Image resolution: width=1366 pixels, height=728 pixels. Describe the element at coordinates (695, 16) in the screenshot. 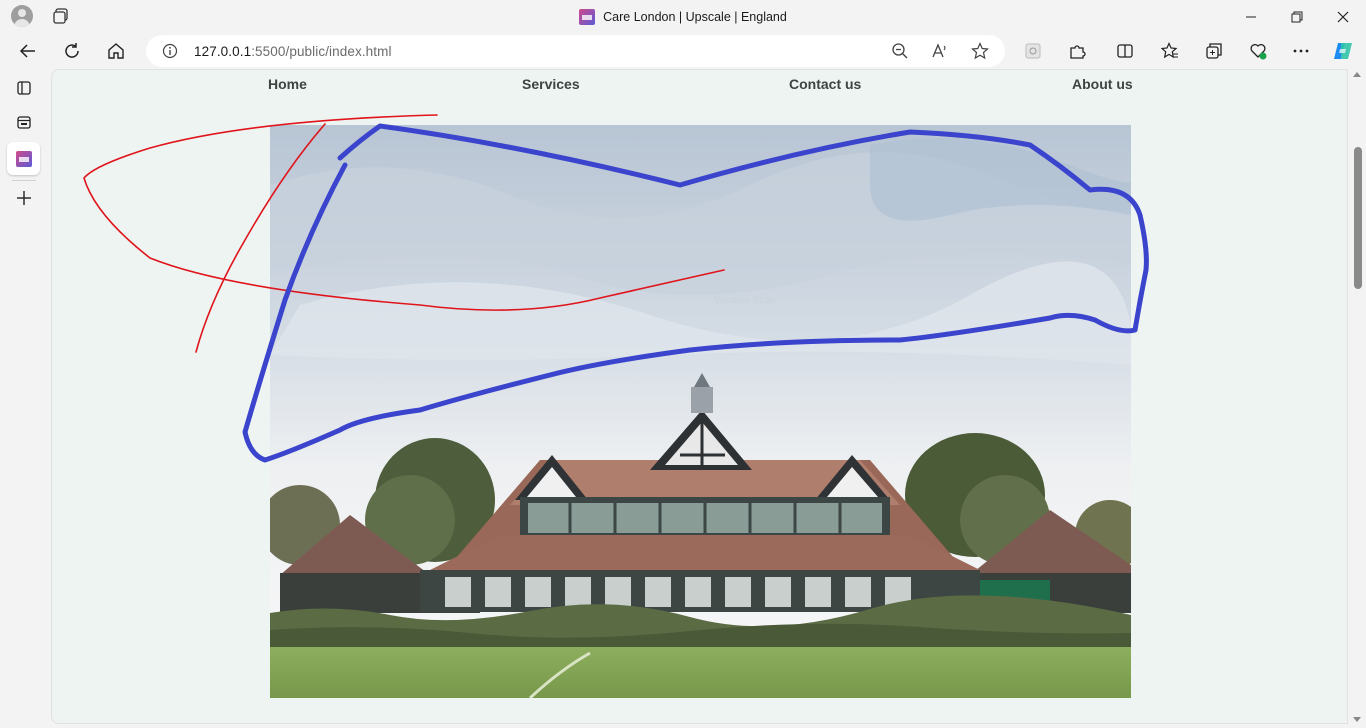

I see `window-title: Care London | Upscale | England` at that location.